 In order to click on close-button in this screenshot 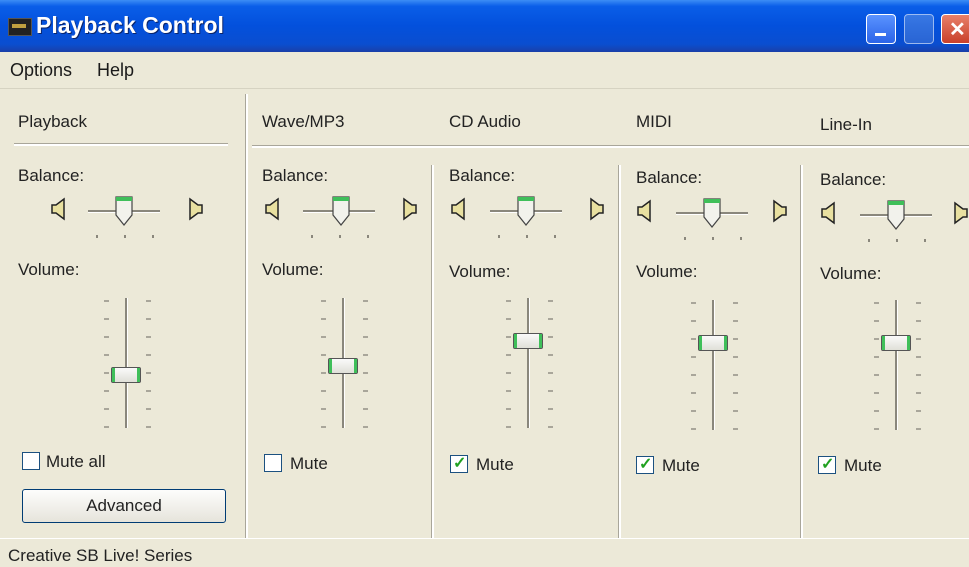, I will do `click(955, 29)`.